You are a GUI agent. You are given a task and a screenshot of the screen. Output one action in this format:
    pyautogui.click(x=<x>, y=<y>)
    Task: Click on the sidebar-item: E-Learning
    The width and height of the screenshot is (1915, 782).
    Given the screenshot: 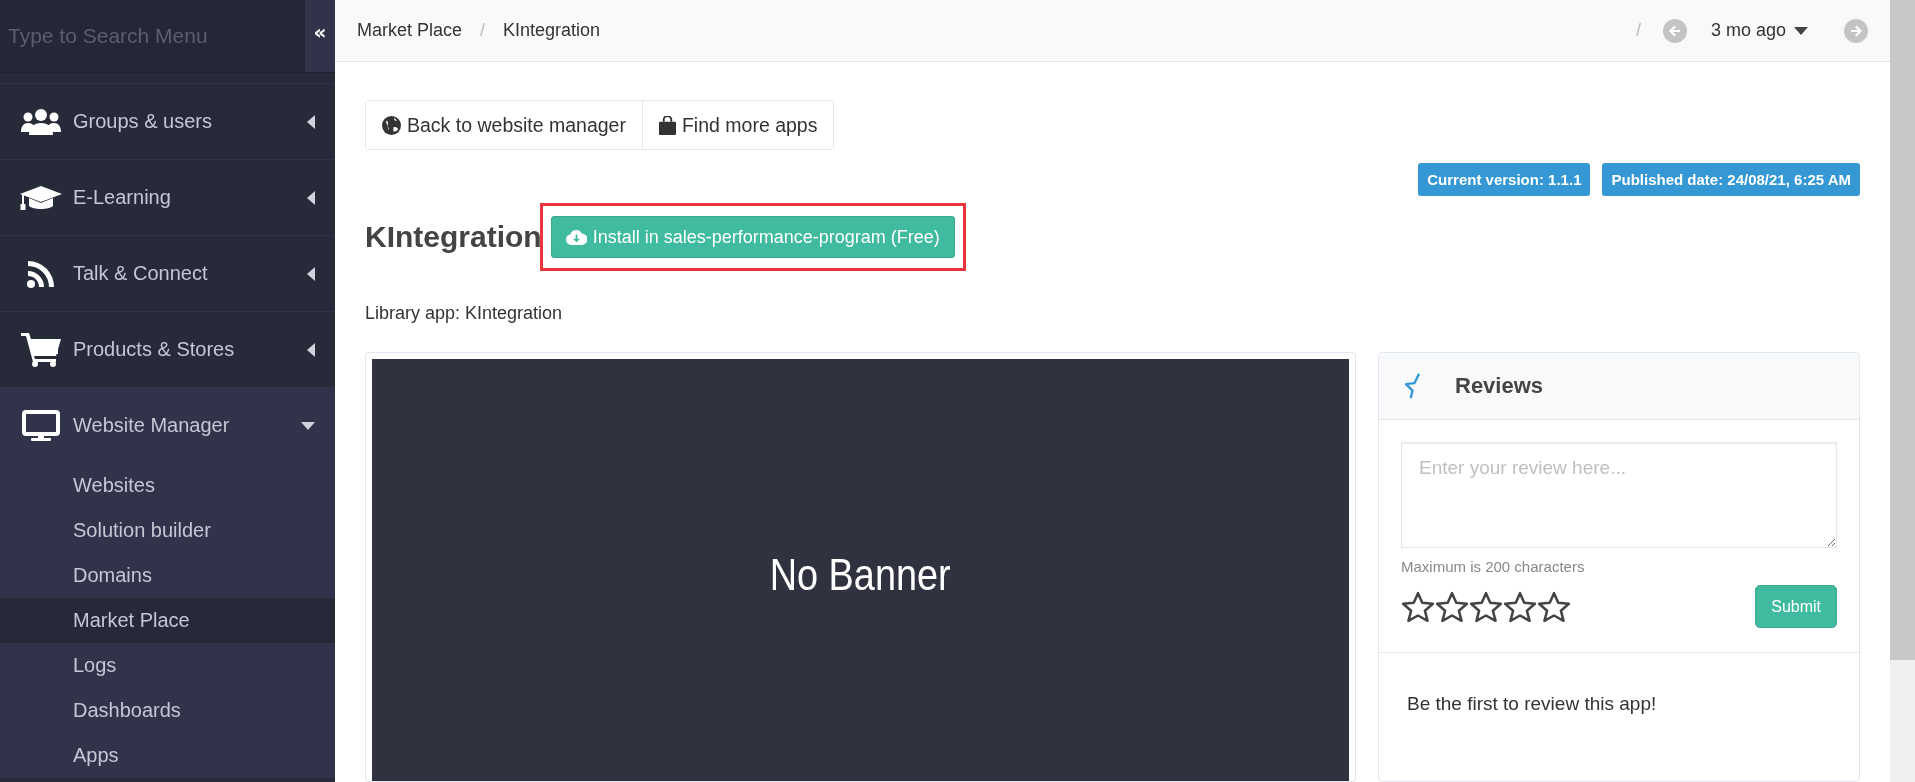 What is the action you would take?
    pyautogui.click(x=167, y=197)
    